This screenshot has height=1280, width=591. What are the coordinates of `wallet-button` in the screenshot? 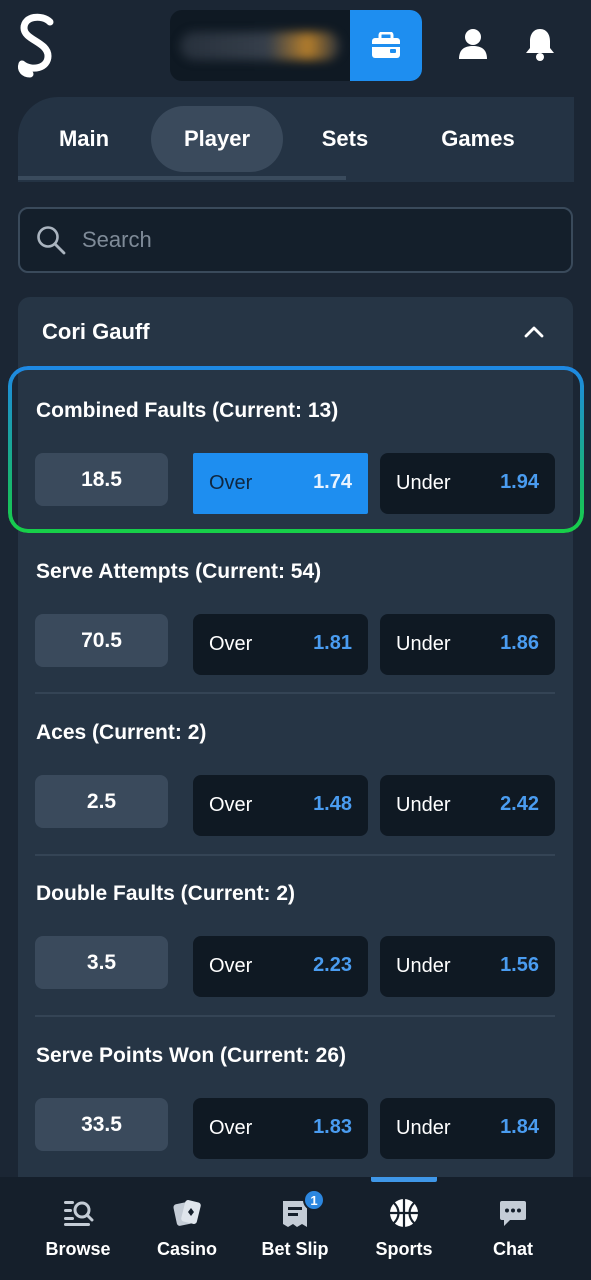 It's located at (386, 45).